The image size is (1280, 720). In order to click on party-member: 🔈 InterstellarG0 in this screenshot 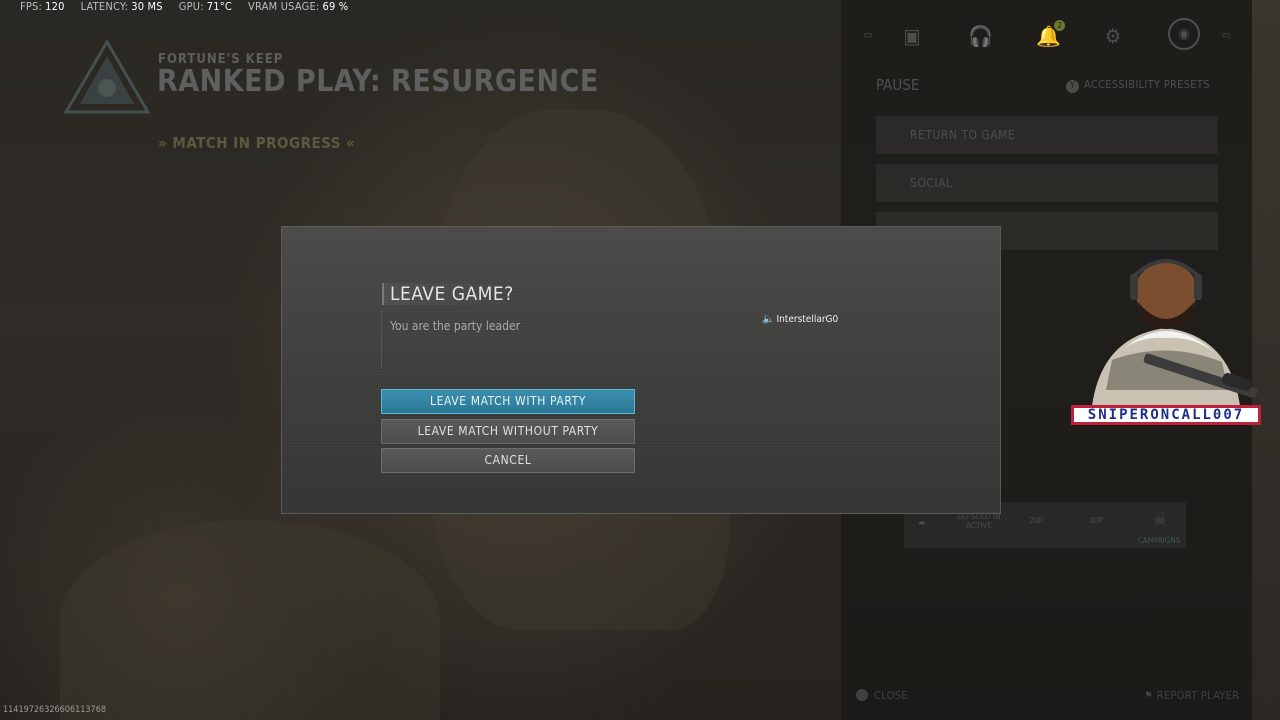, I will do `click(800, 319)`.